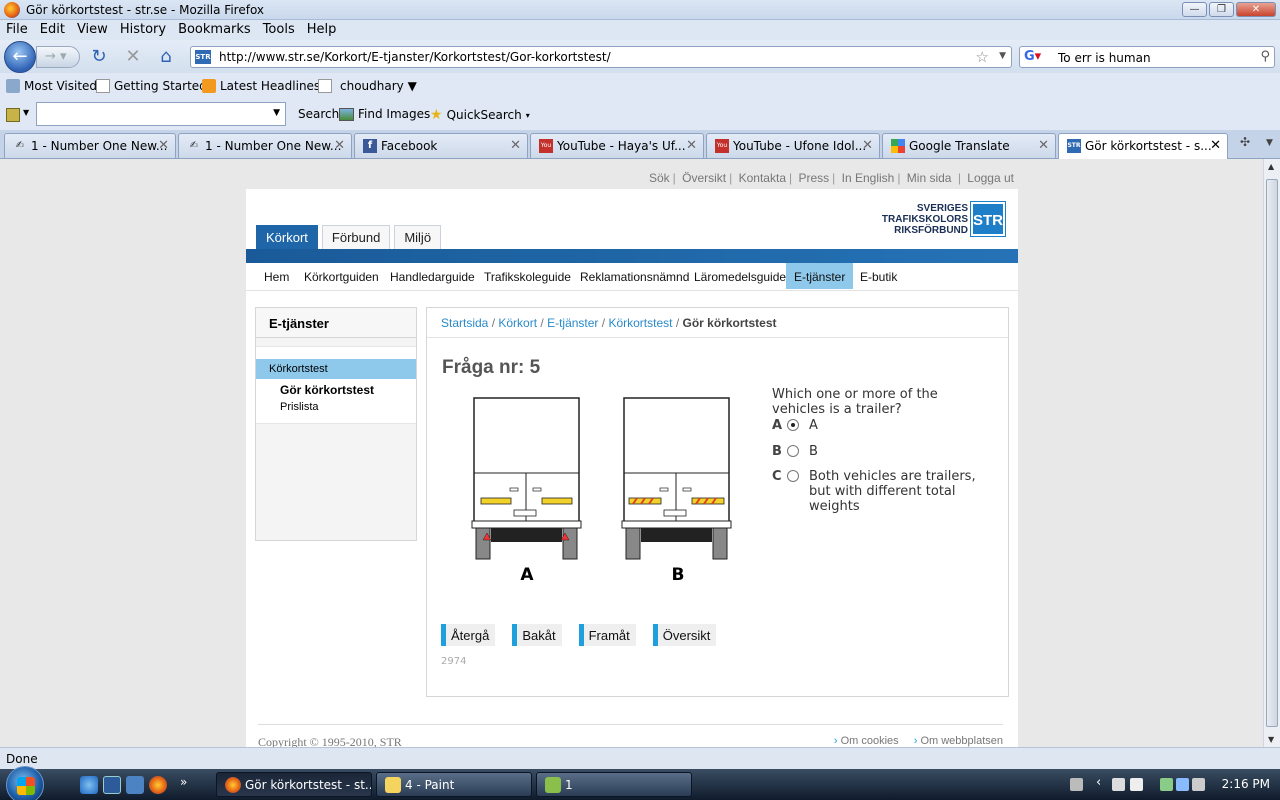 Image resolution: width=1280 pixels, height=800 pixels. I want to click on search-icon: ⚲, so click(1265, 56).